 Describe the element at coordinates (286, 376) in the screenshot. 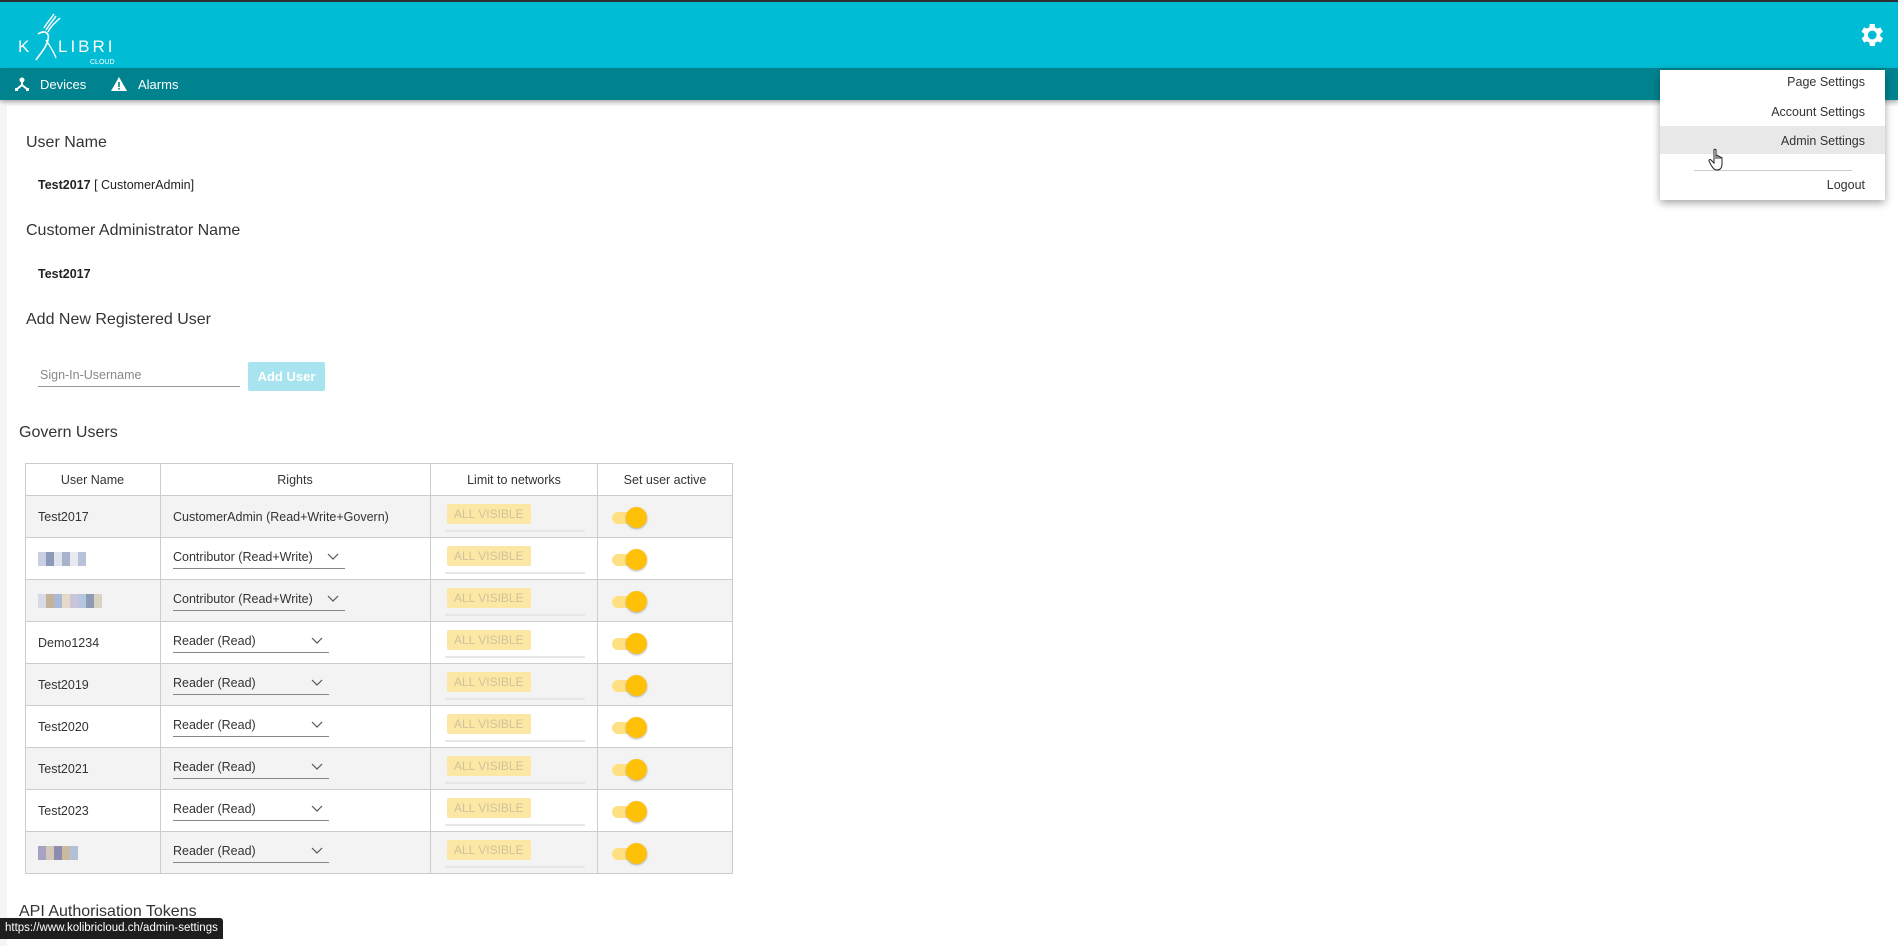

I see `add-user-button: Add User` at that location.